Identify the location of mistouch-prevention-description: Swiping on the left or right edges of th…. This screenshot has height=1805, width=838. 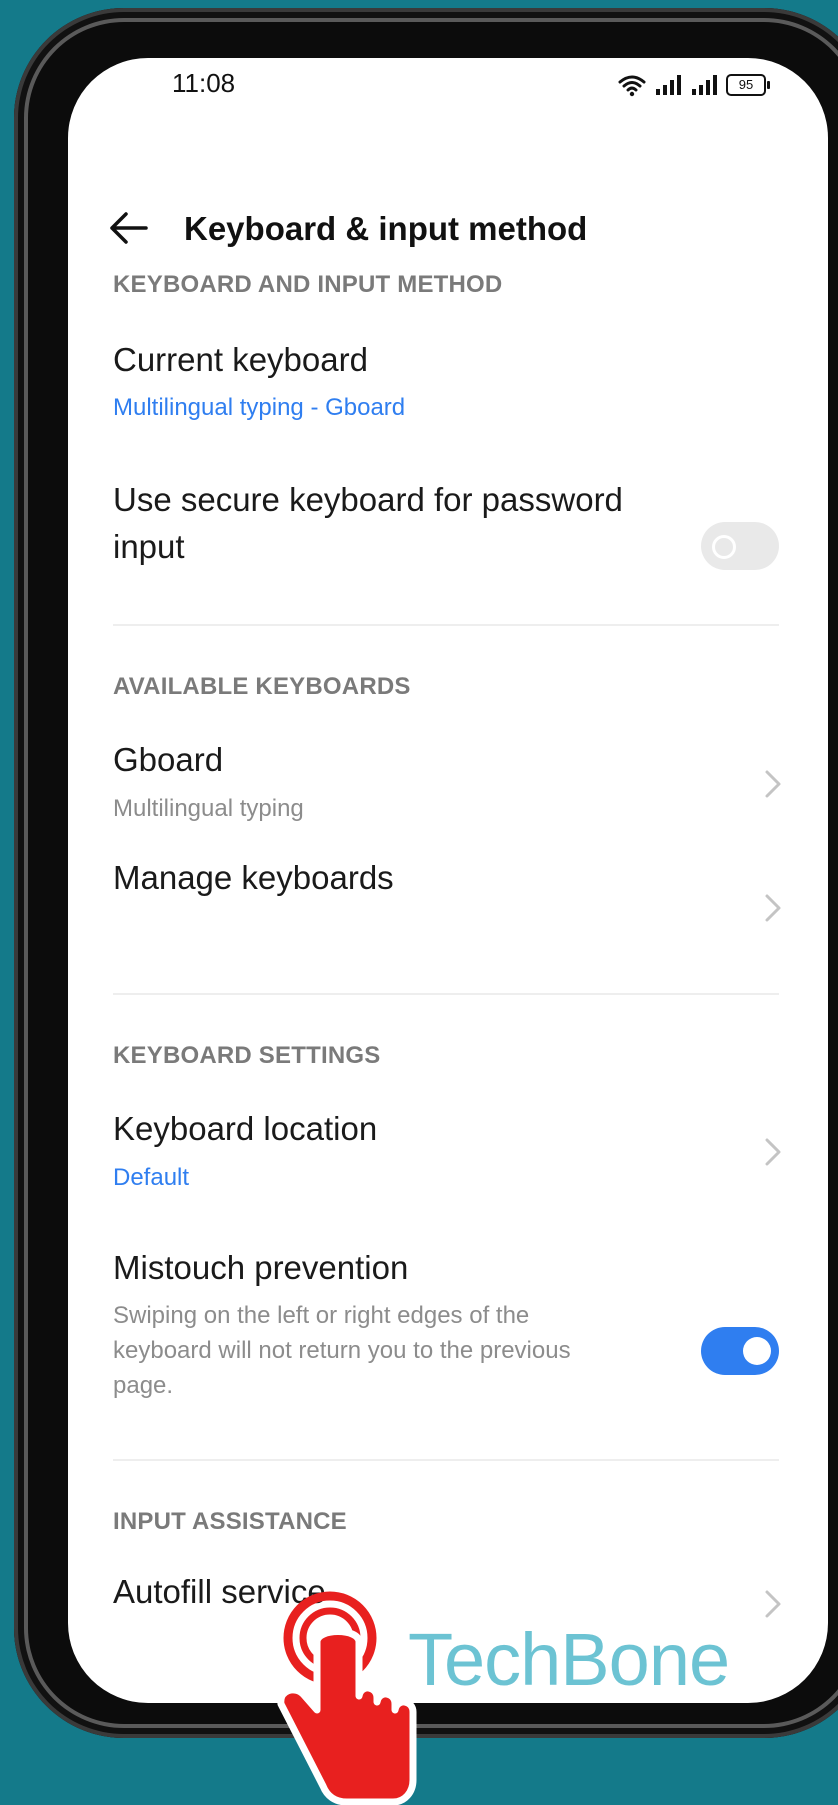
(342, 1350).